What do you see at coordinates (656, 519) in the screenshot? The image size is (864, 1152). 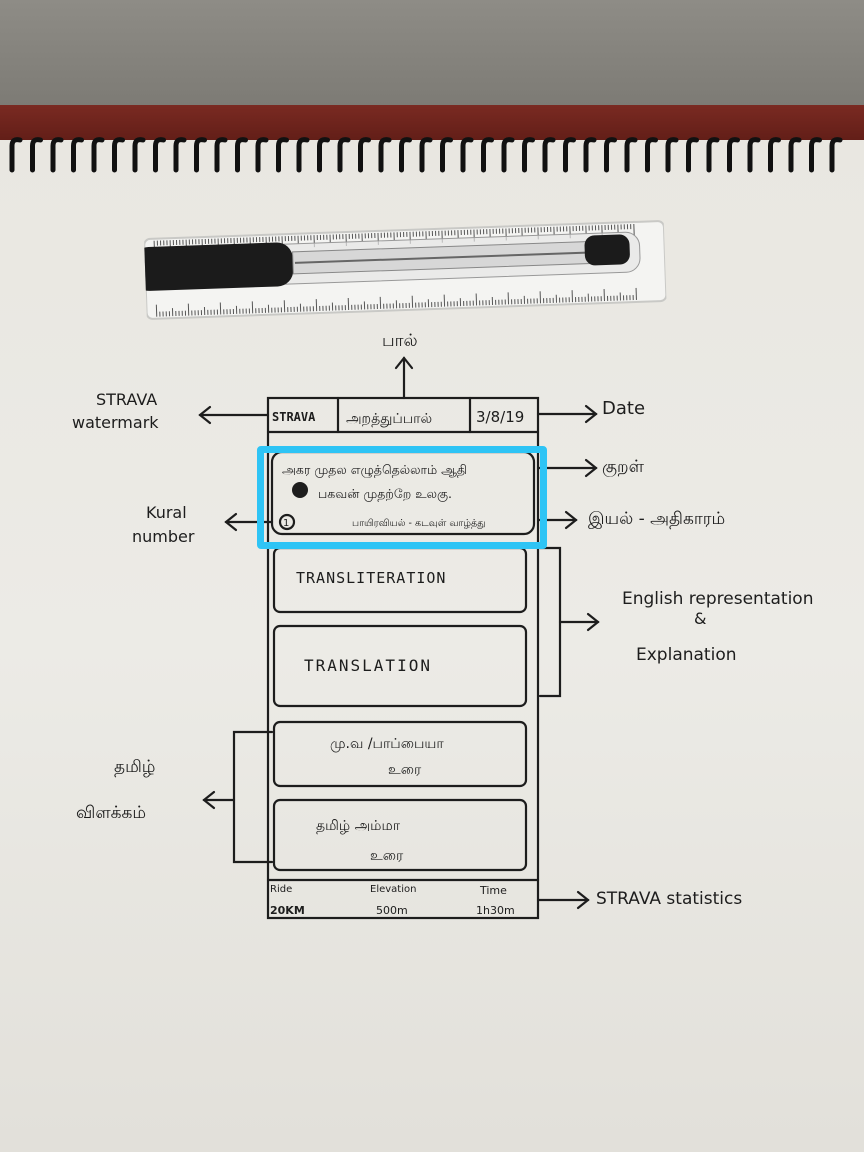 I see `iyal-annotation: இயல் - அதிகாரம்` at bounding box center [656, 519].